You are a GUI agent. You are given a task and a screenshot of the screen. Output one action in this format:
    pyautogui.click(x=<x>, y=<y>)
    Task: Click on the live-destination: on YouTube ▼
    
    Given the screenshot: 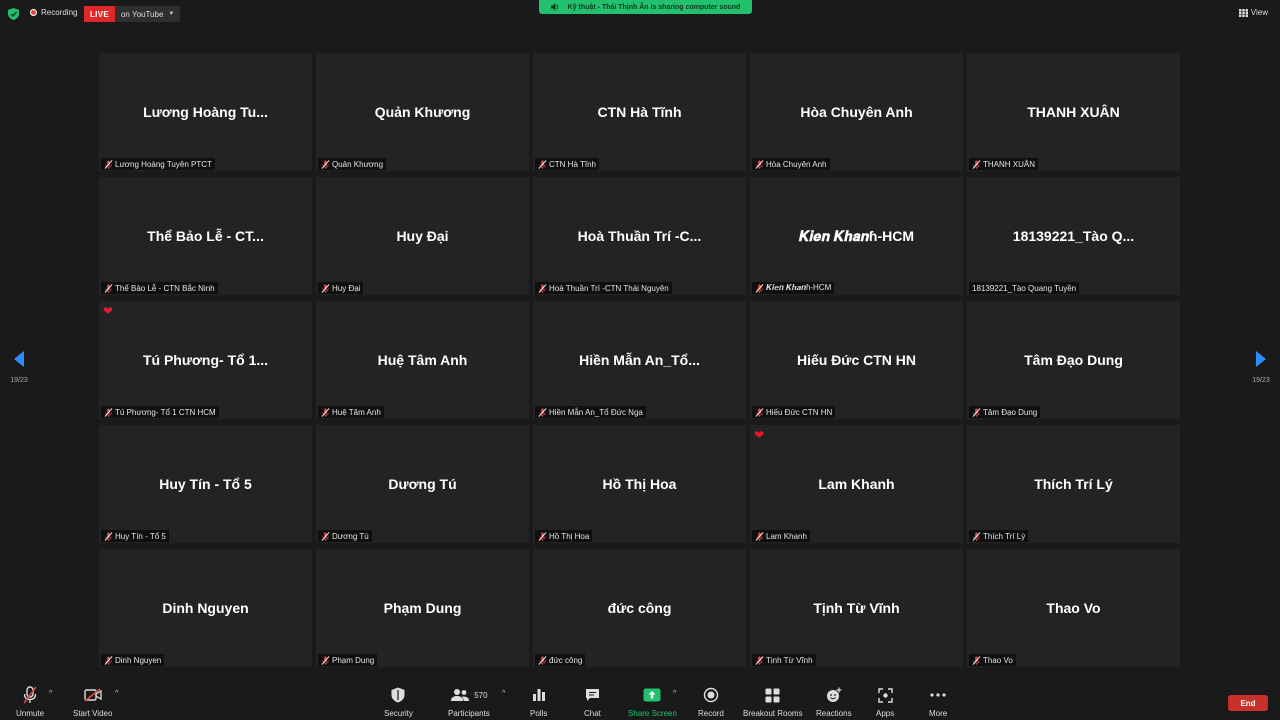 What is the action you would take?
    pyautogui.click(x=147, y=14)
    